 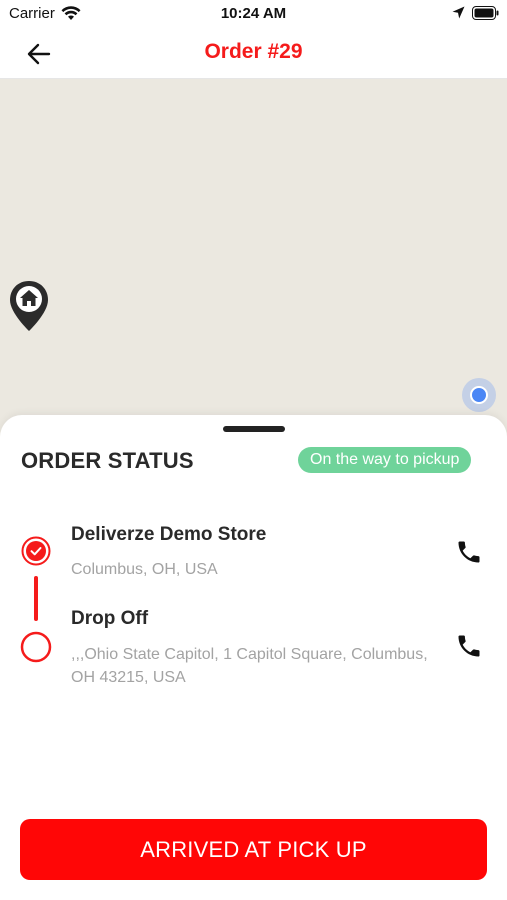 What do you see at coordinates (458, 12) in the screenshot?
I see `location-arrow-icon` at bounding box center [458, 12].